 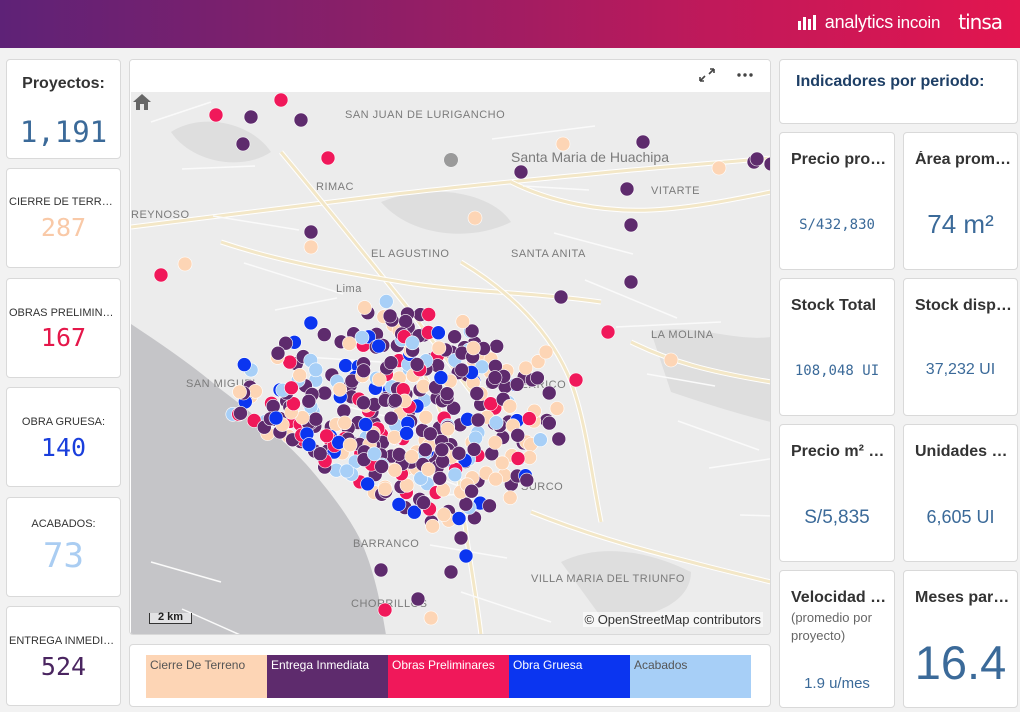 I want to click on expand-icon, so click(x=707, y=75).